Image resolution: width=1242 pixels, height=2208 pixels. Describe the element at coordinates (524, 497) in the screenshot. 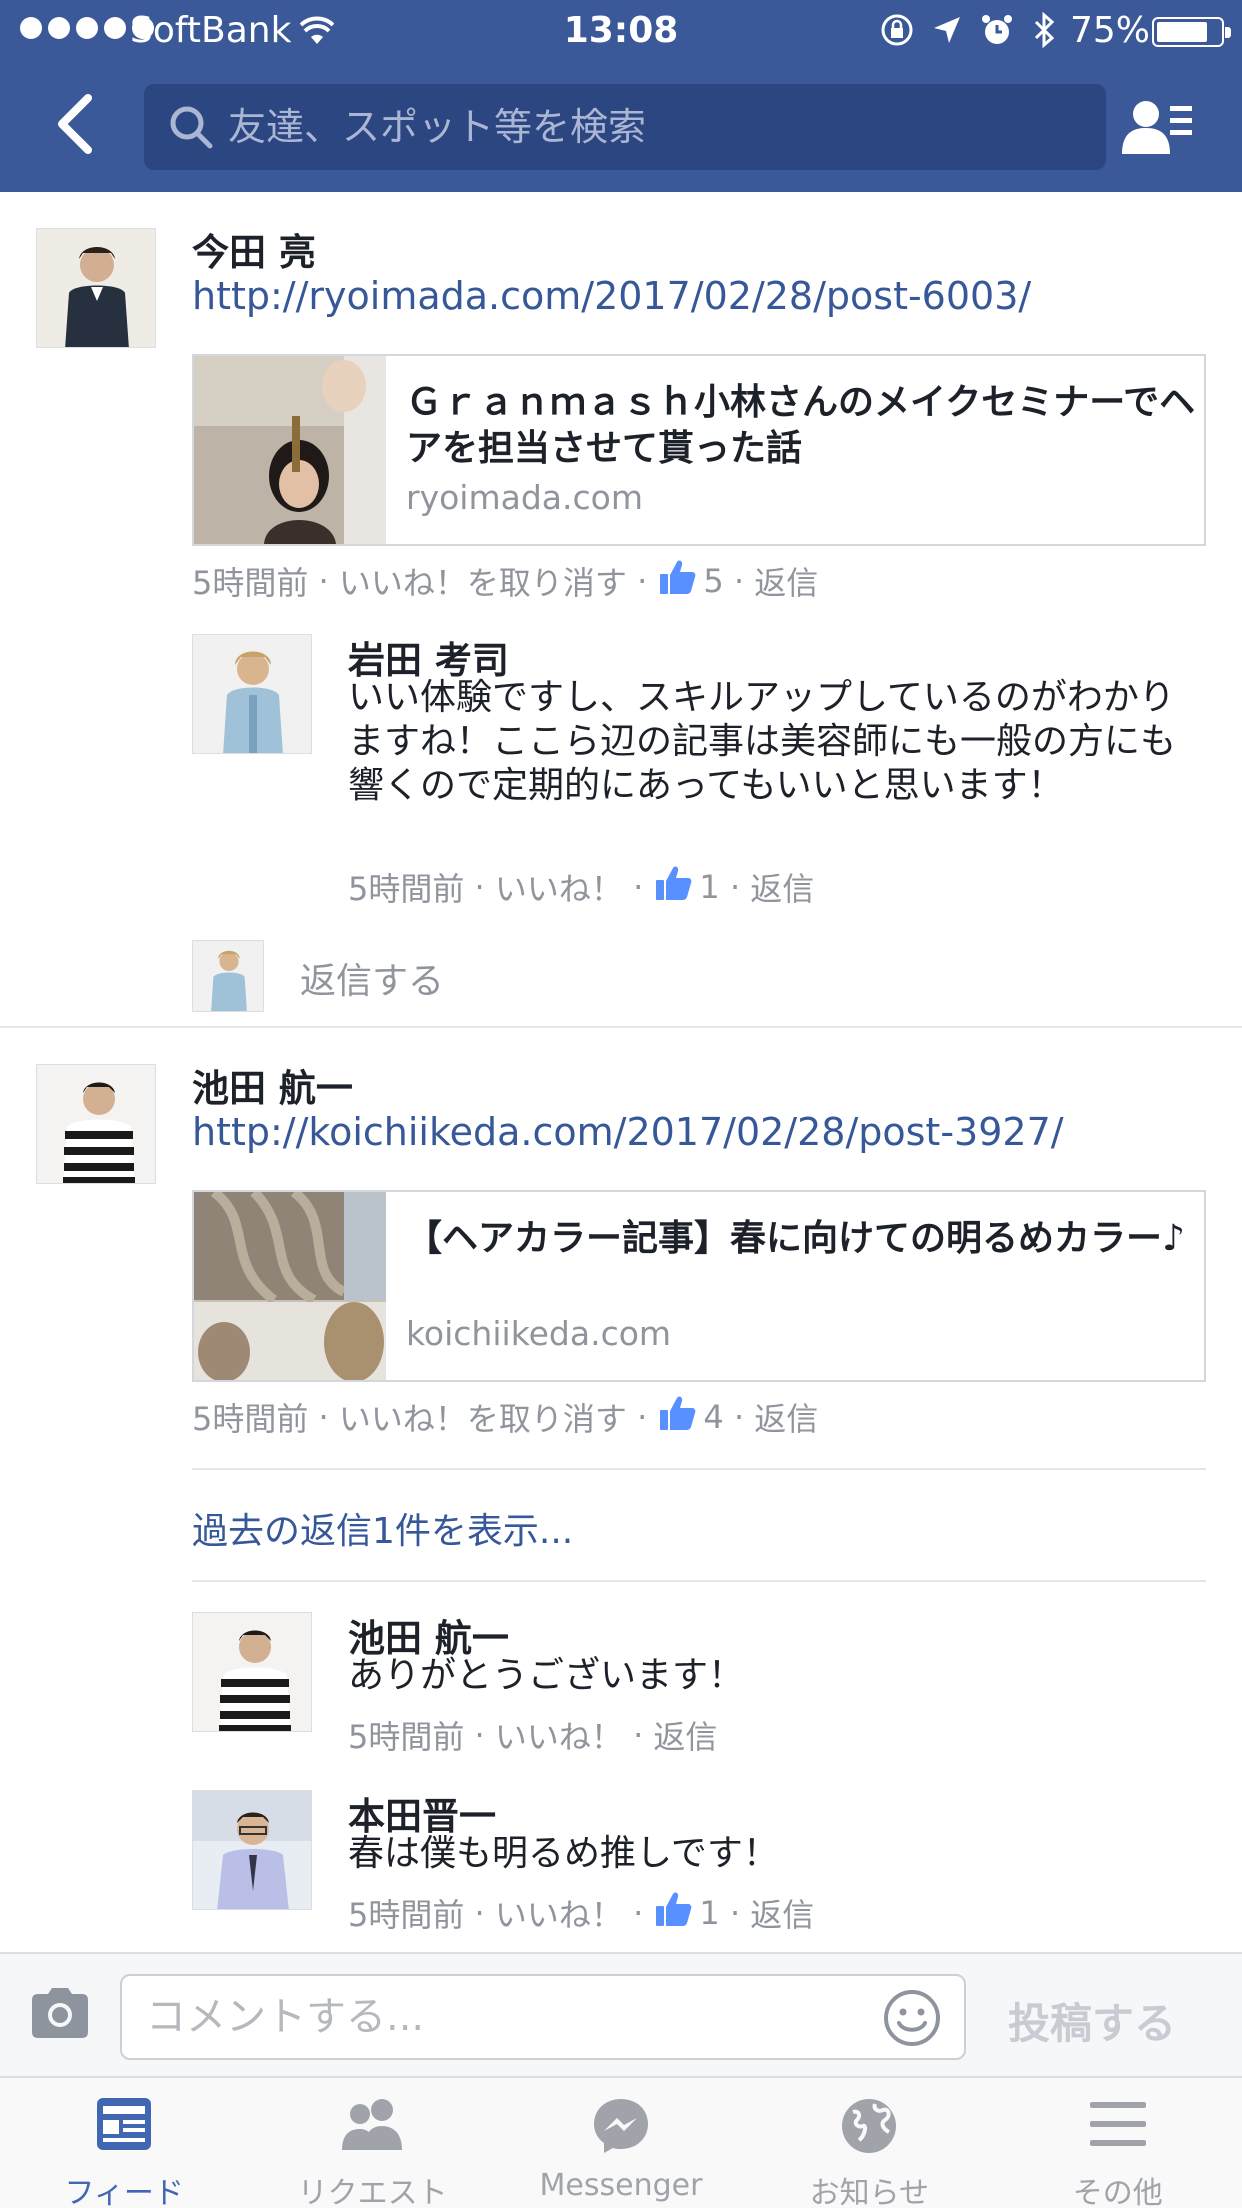

I see `link-preview-domain: ryoimada.com` at that location.